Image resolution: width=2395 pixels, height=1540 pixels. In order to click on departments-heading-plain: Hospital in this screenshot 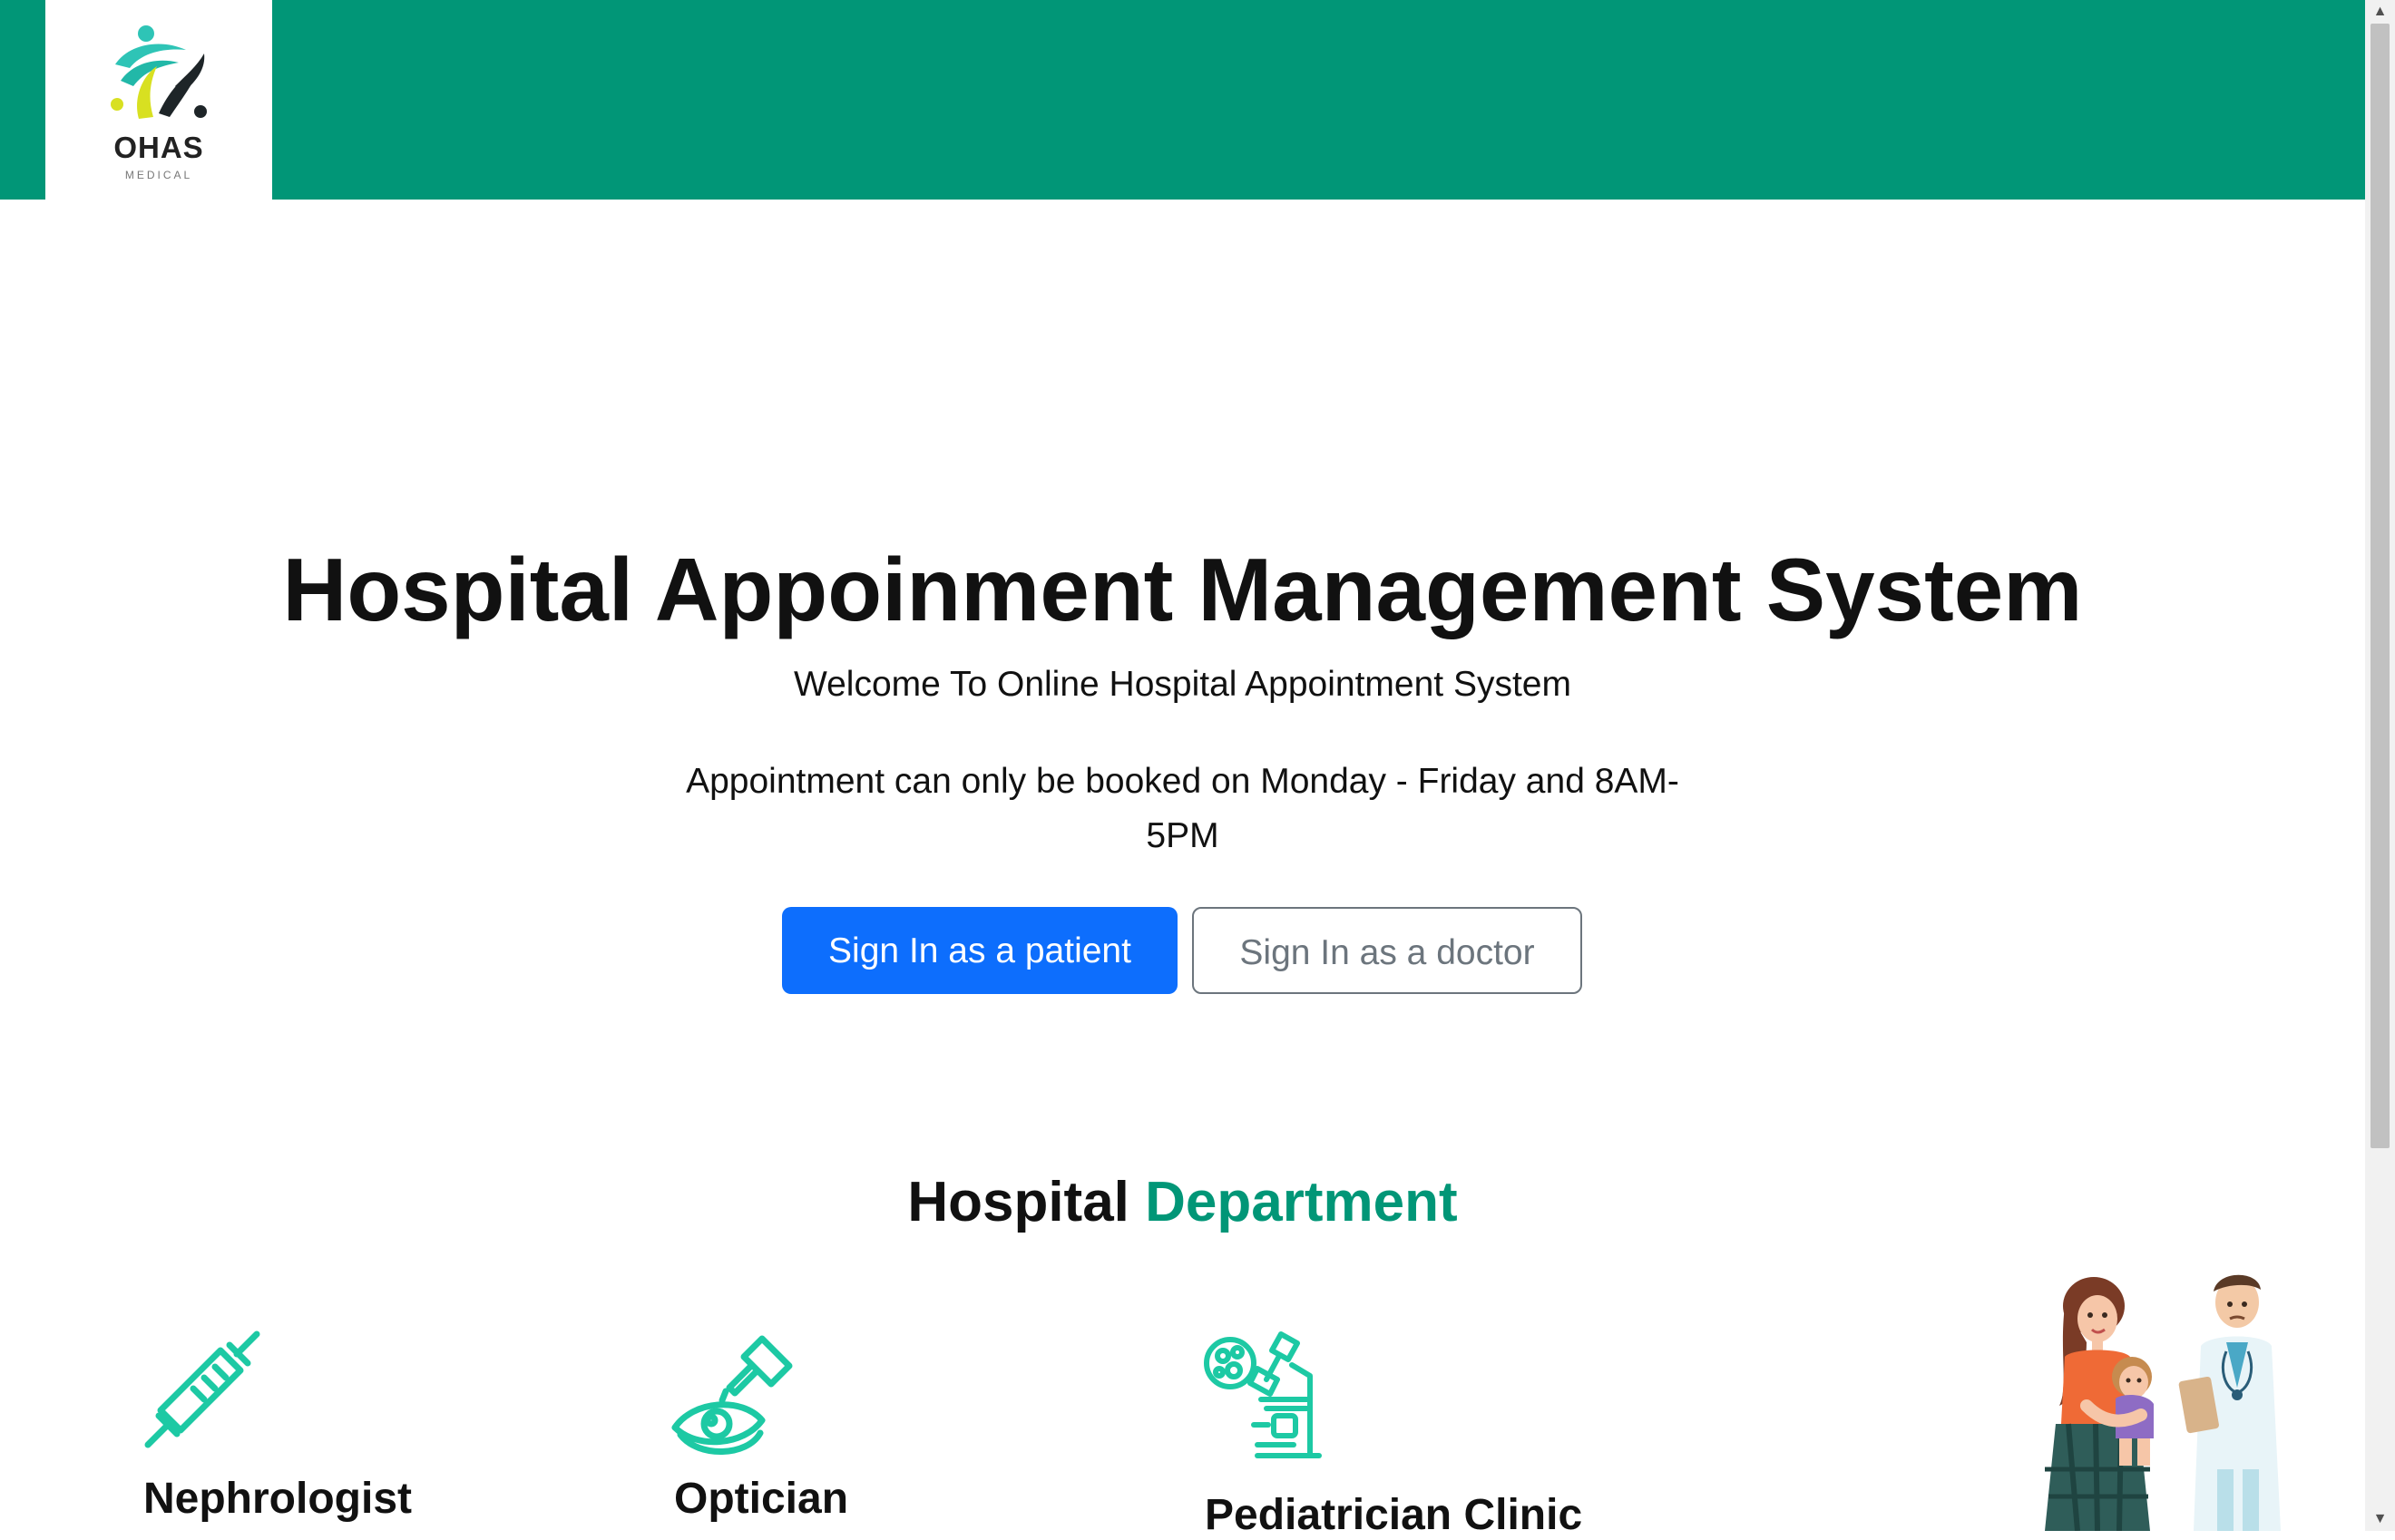, I will do `click(1018, 1202)`.